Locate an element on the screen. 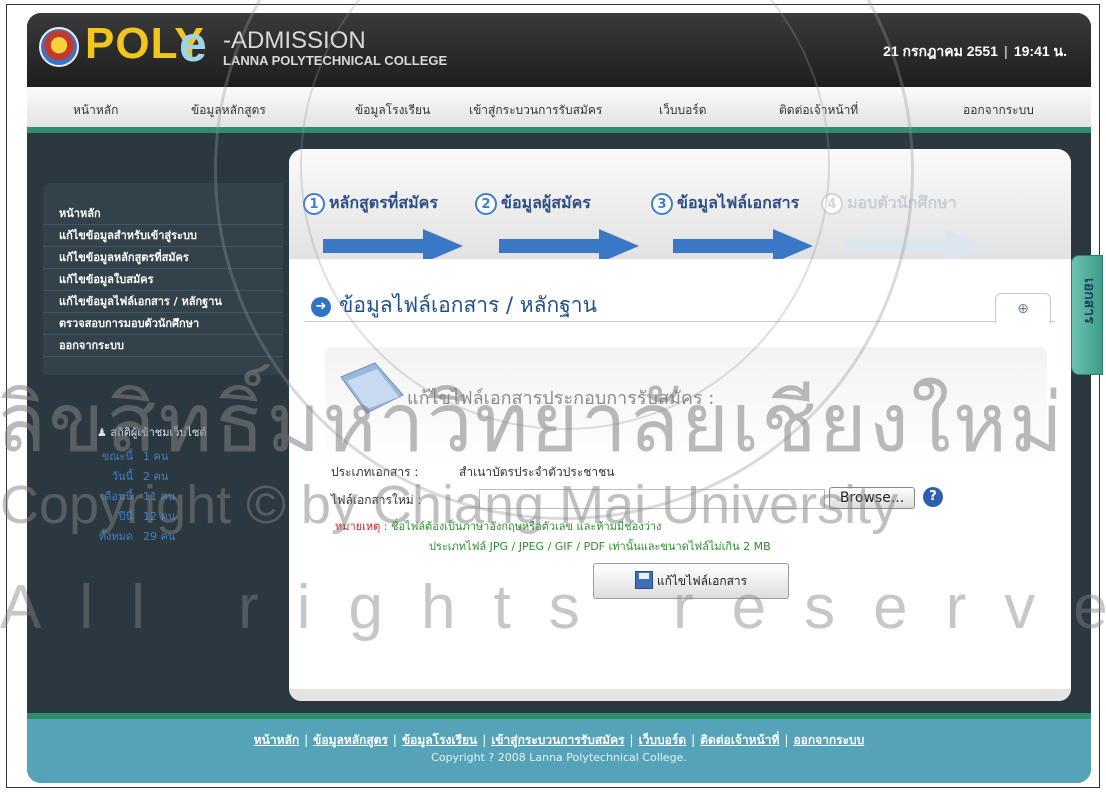  footer-link-courses: ข้อมูลหลักสูตร is located at coordinates (350, 740).